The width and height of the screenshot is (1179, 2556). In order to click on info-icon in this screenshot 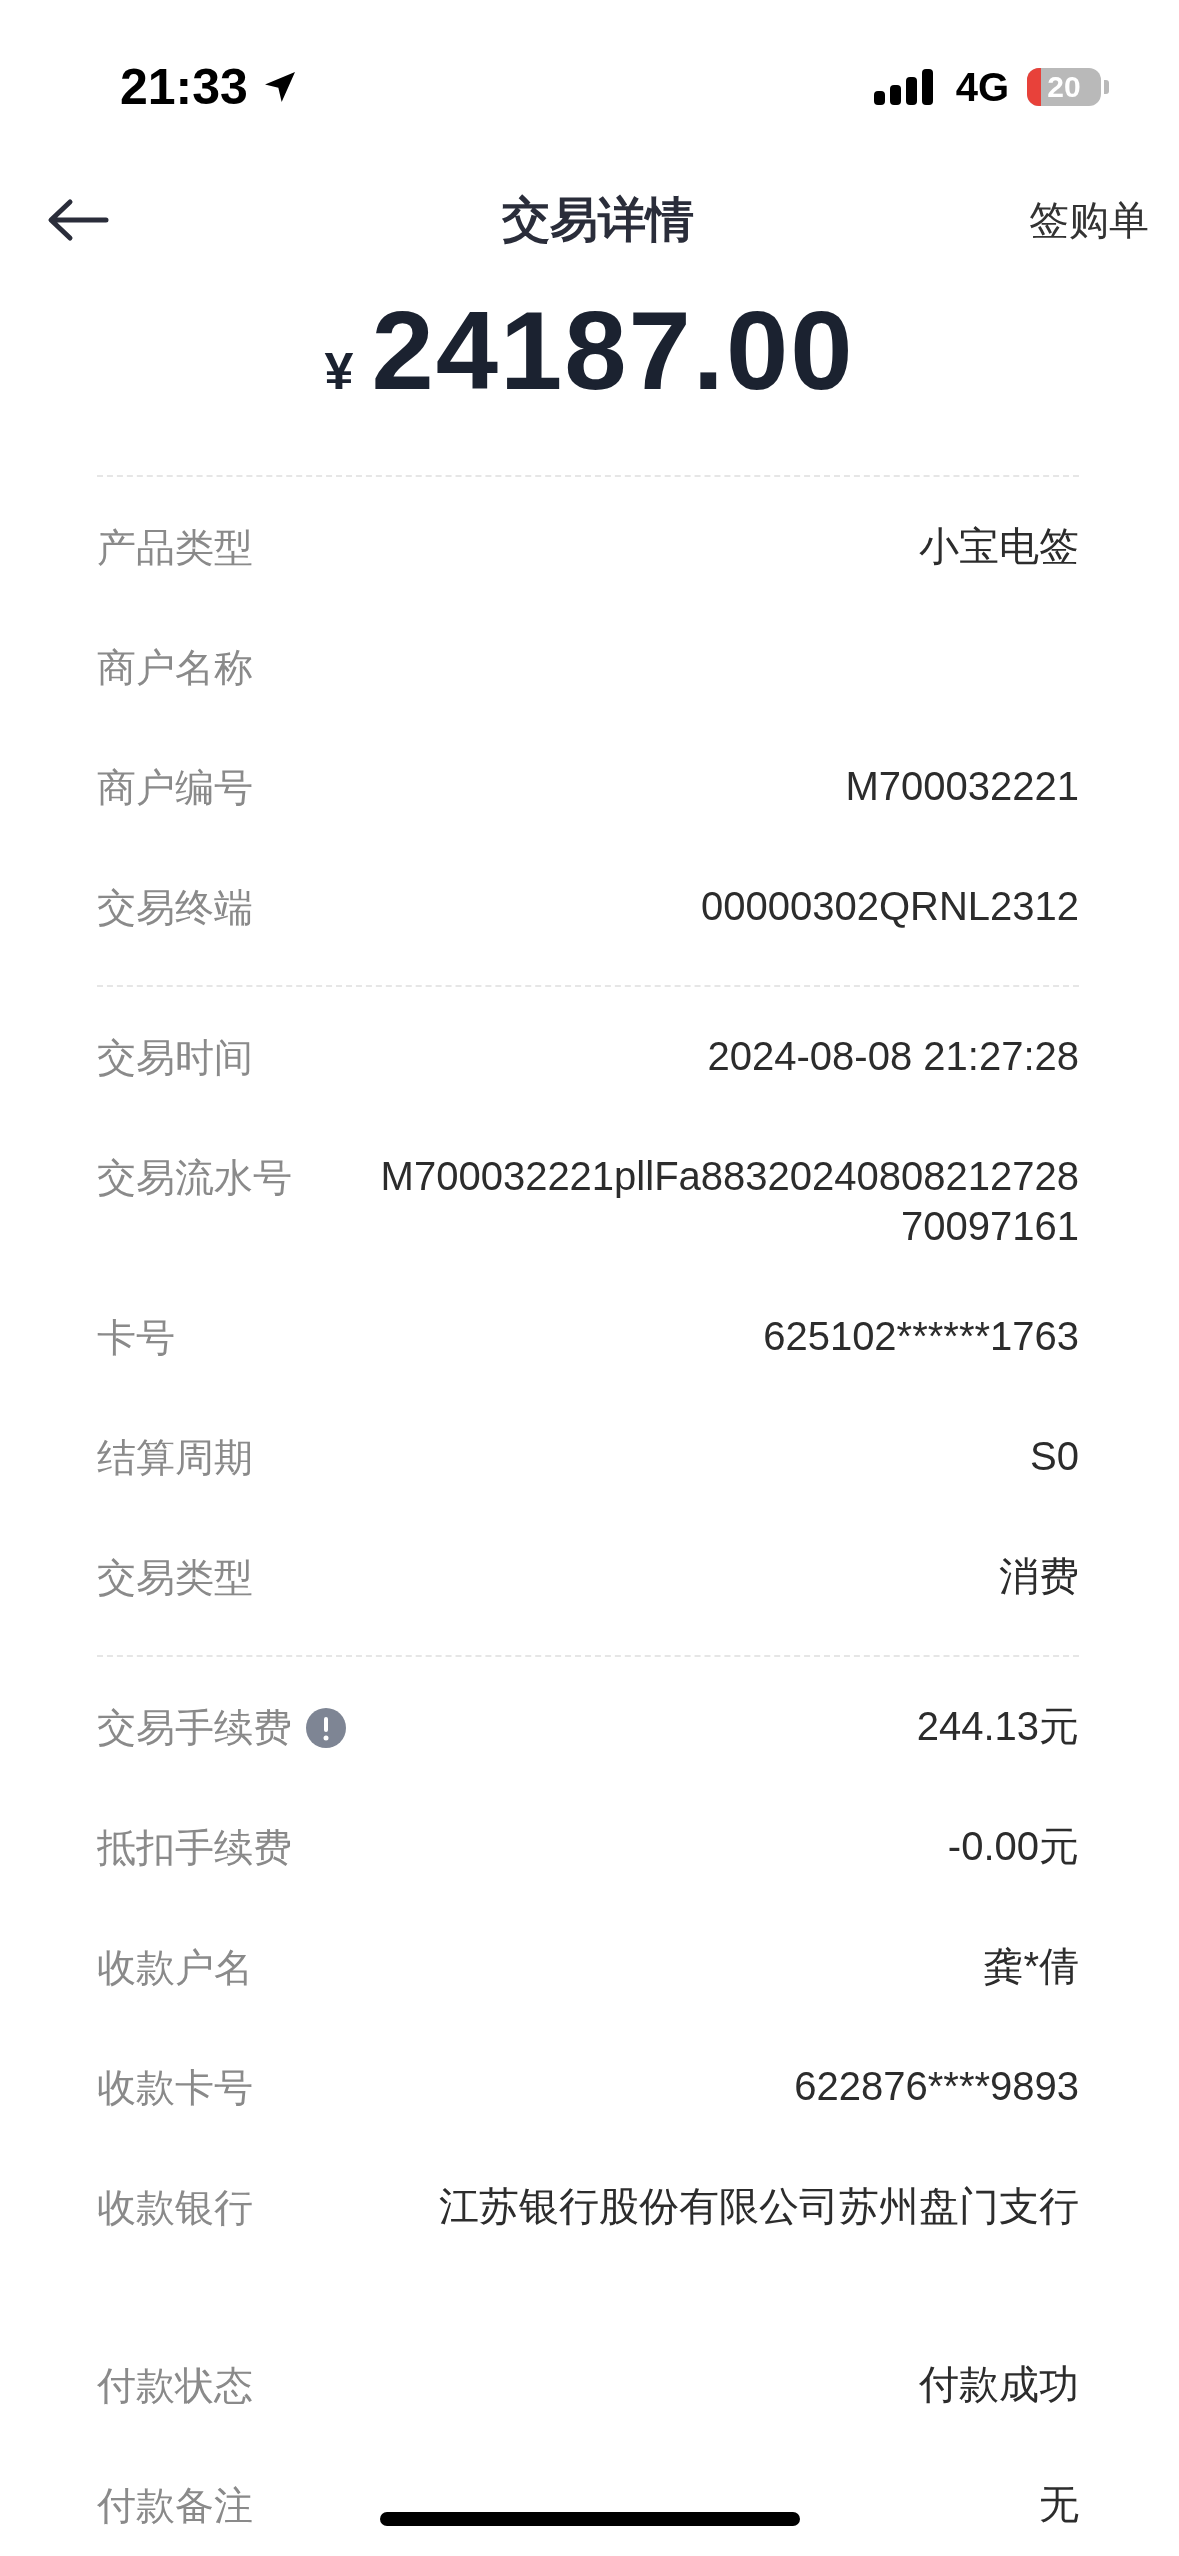, I will do `click(326, 1728)`.